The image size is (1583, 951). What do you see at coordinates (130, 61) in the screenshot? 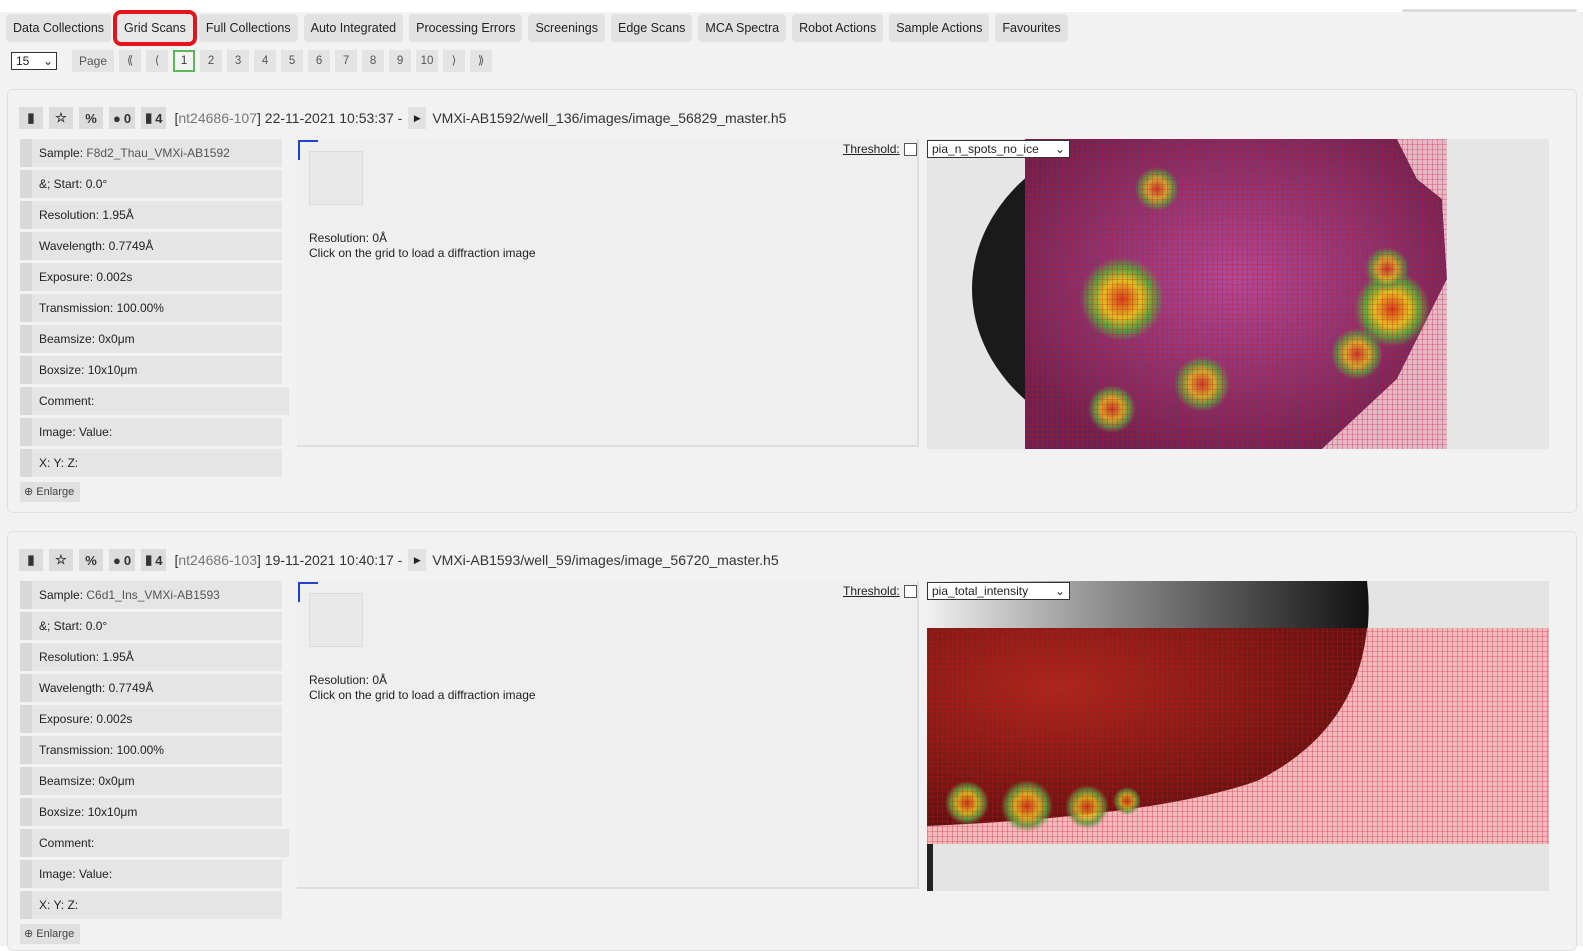
I see `first-page-button: ⟪` at bounding box center [130, 61].